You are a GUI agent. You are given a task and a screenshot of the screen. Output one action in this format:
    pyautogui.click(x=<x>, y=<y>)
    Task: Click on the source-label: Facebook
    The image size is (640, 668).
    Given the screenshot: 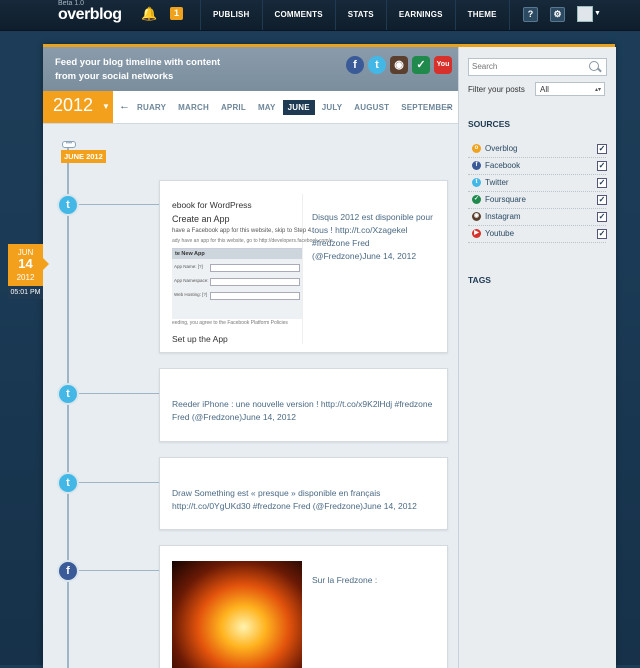 What is the action you would take?
    pyautogui.click(x=503, y=165)
    